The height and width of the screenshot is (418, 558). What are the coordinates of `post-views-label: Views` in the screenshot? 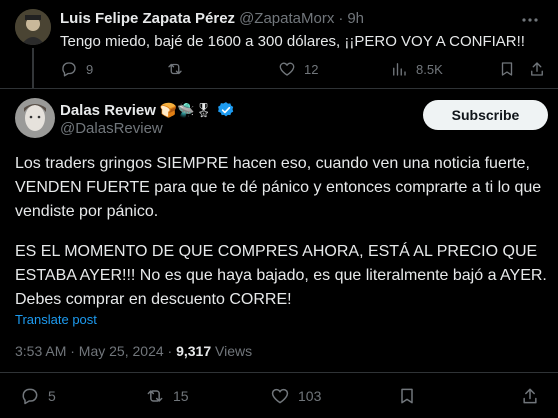 It's located at (232, 351).